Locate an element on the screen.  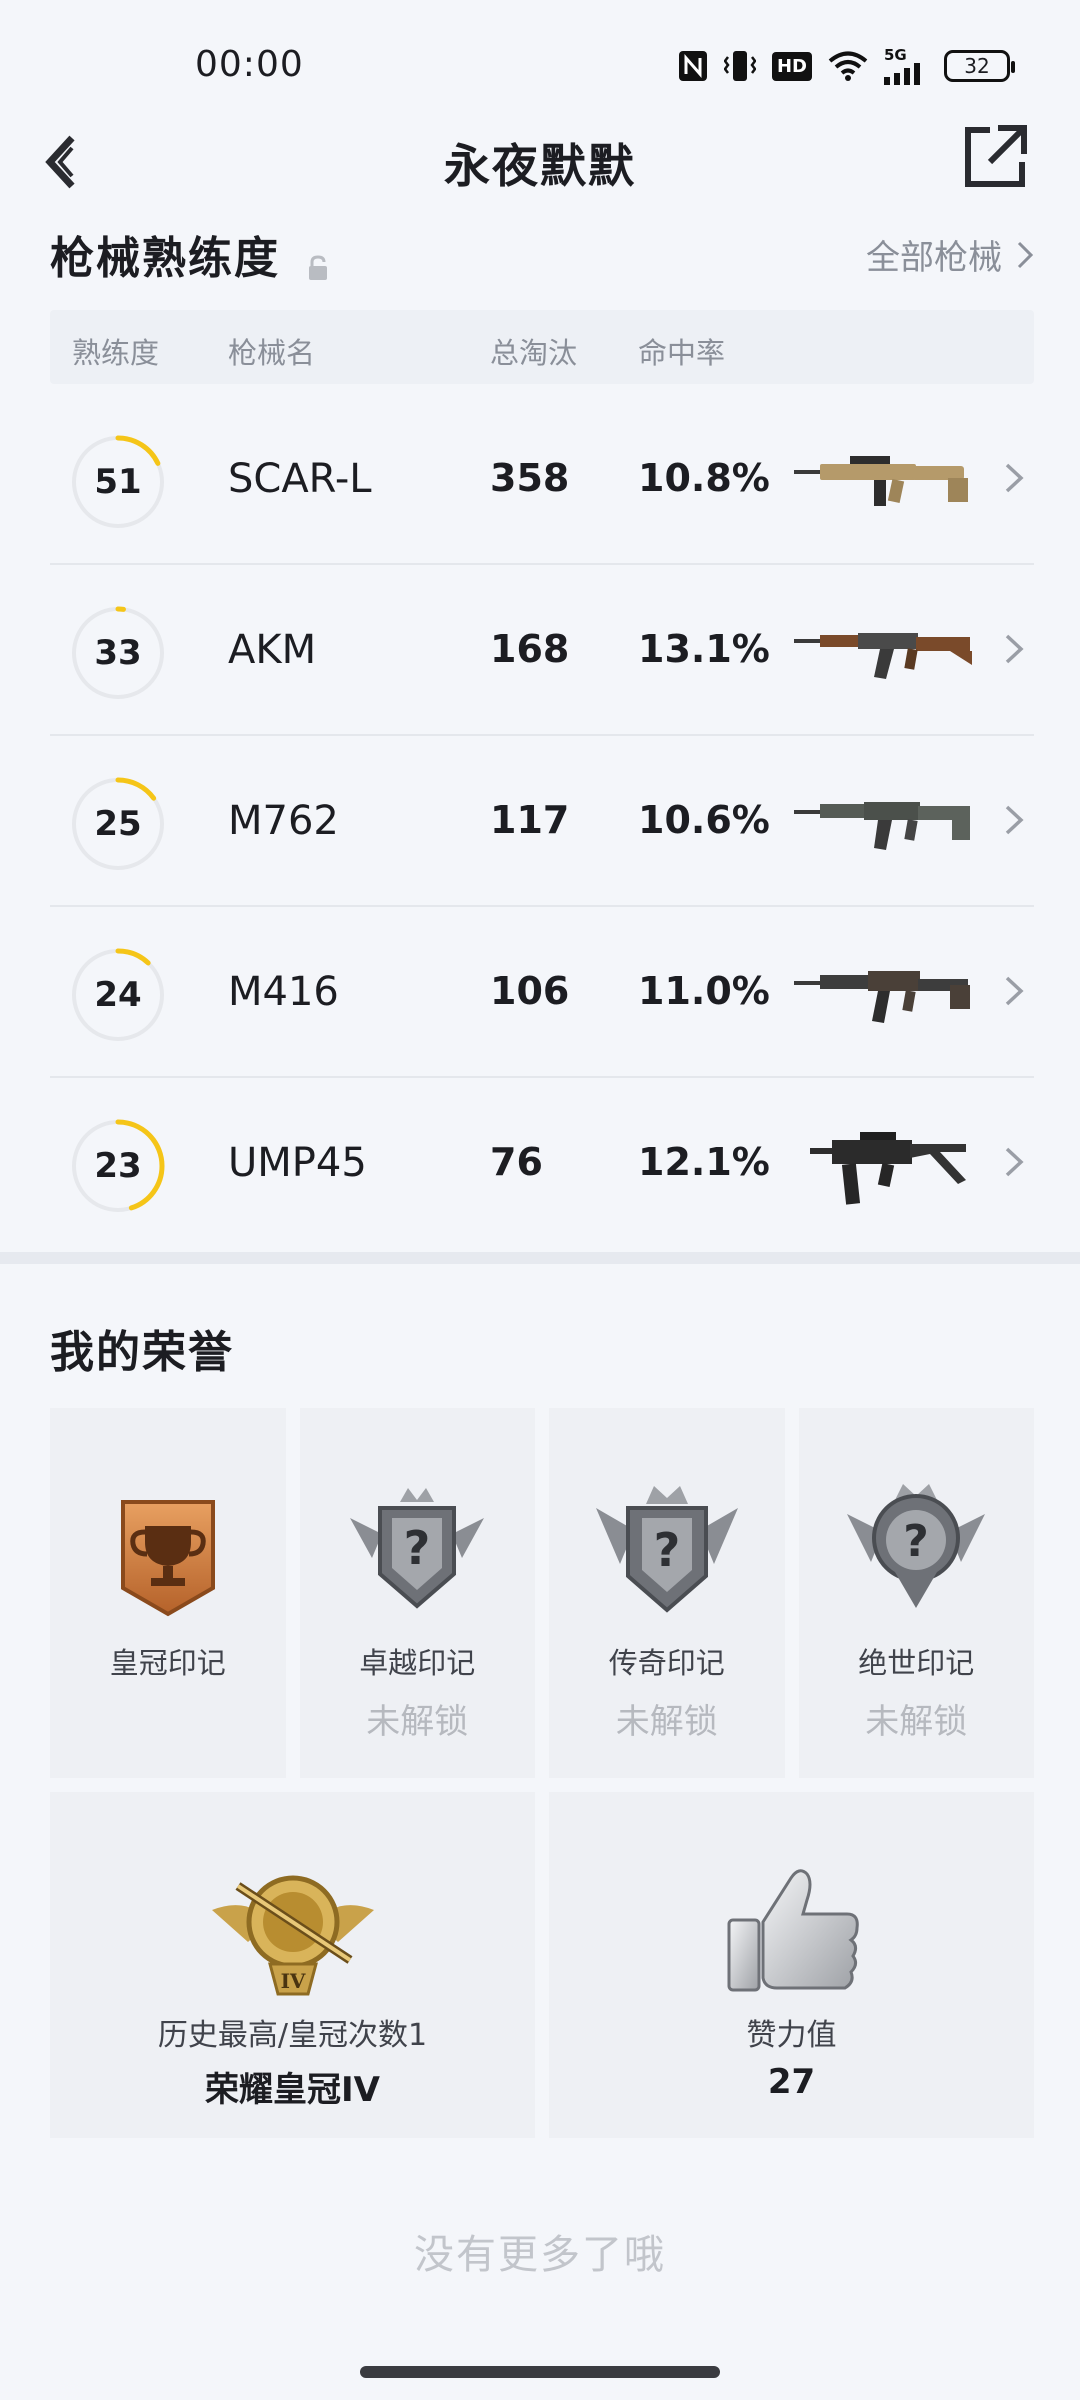
honor-card-peerless: ? 绝世印记 未解锁 is located at coordinates (916, 1593).